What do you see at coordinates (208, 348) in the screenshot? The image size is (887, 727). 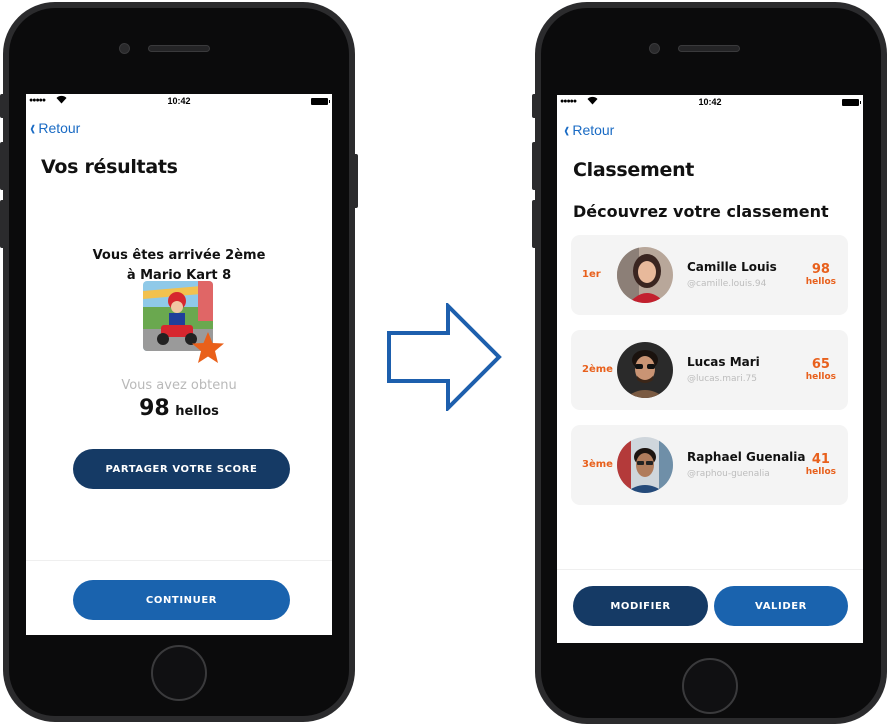 I see `star-icon` at bounding box center [208, 348].